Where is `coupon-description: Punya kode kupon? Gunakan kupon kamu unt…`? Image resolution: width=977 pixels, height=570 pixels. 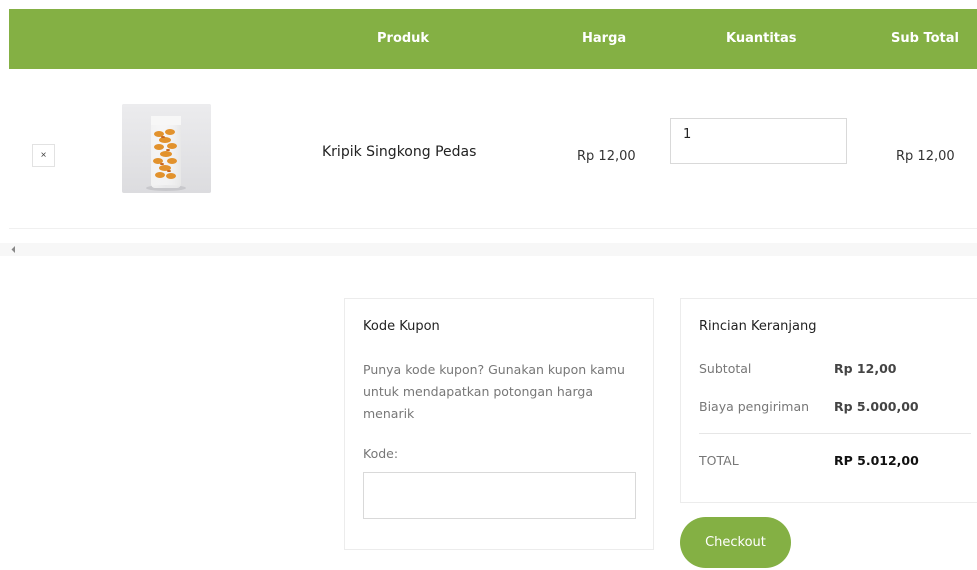 coupon-description: Punya kode kupon? Gunakan kupon kamu unt… is located at coordinates (494, 391).